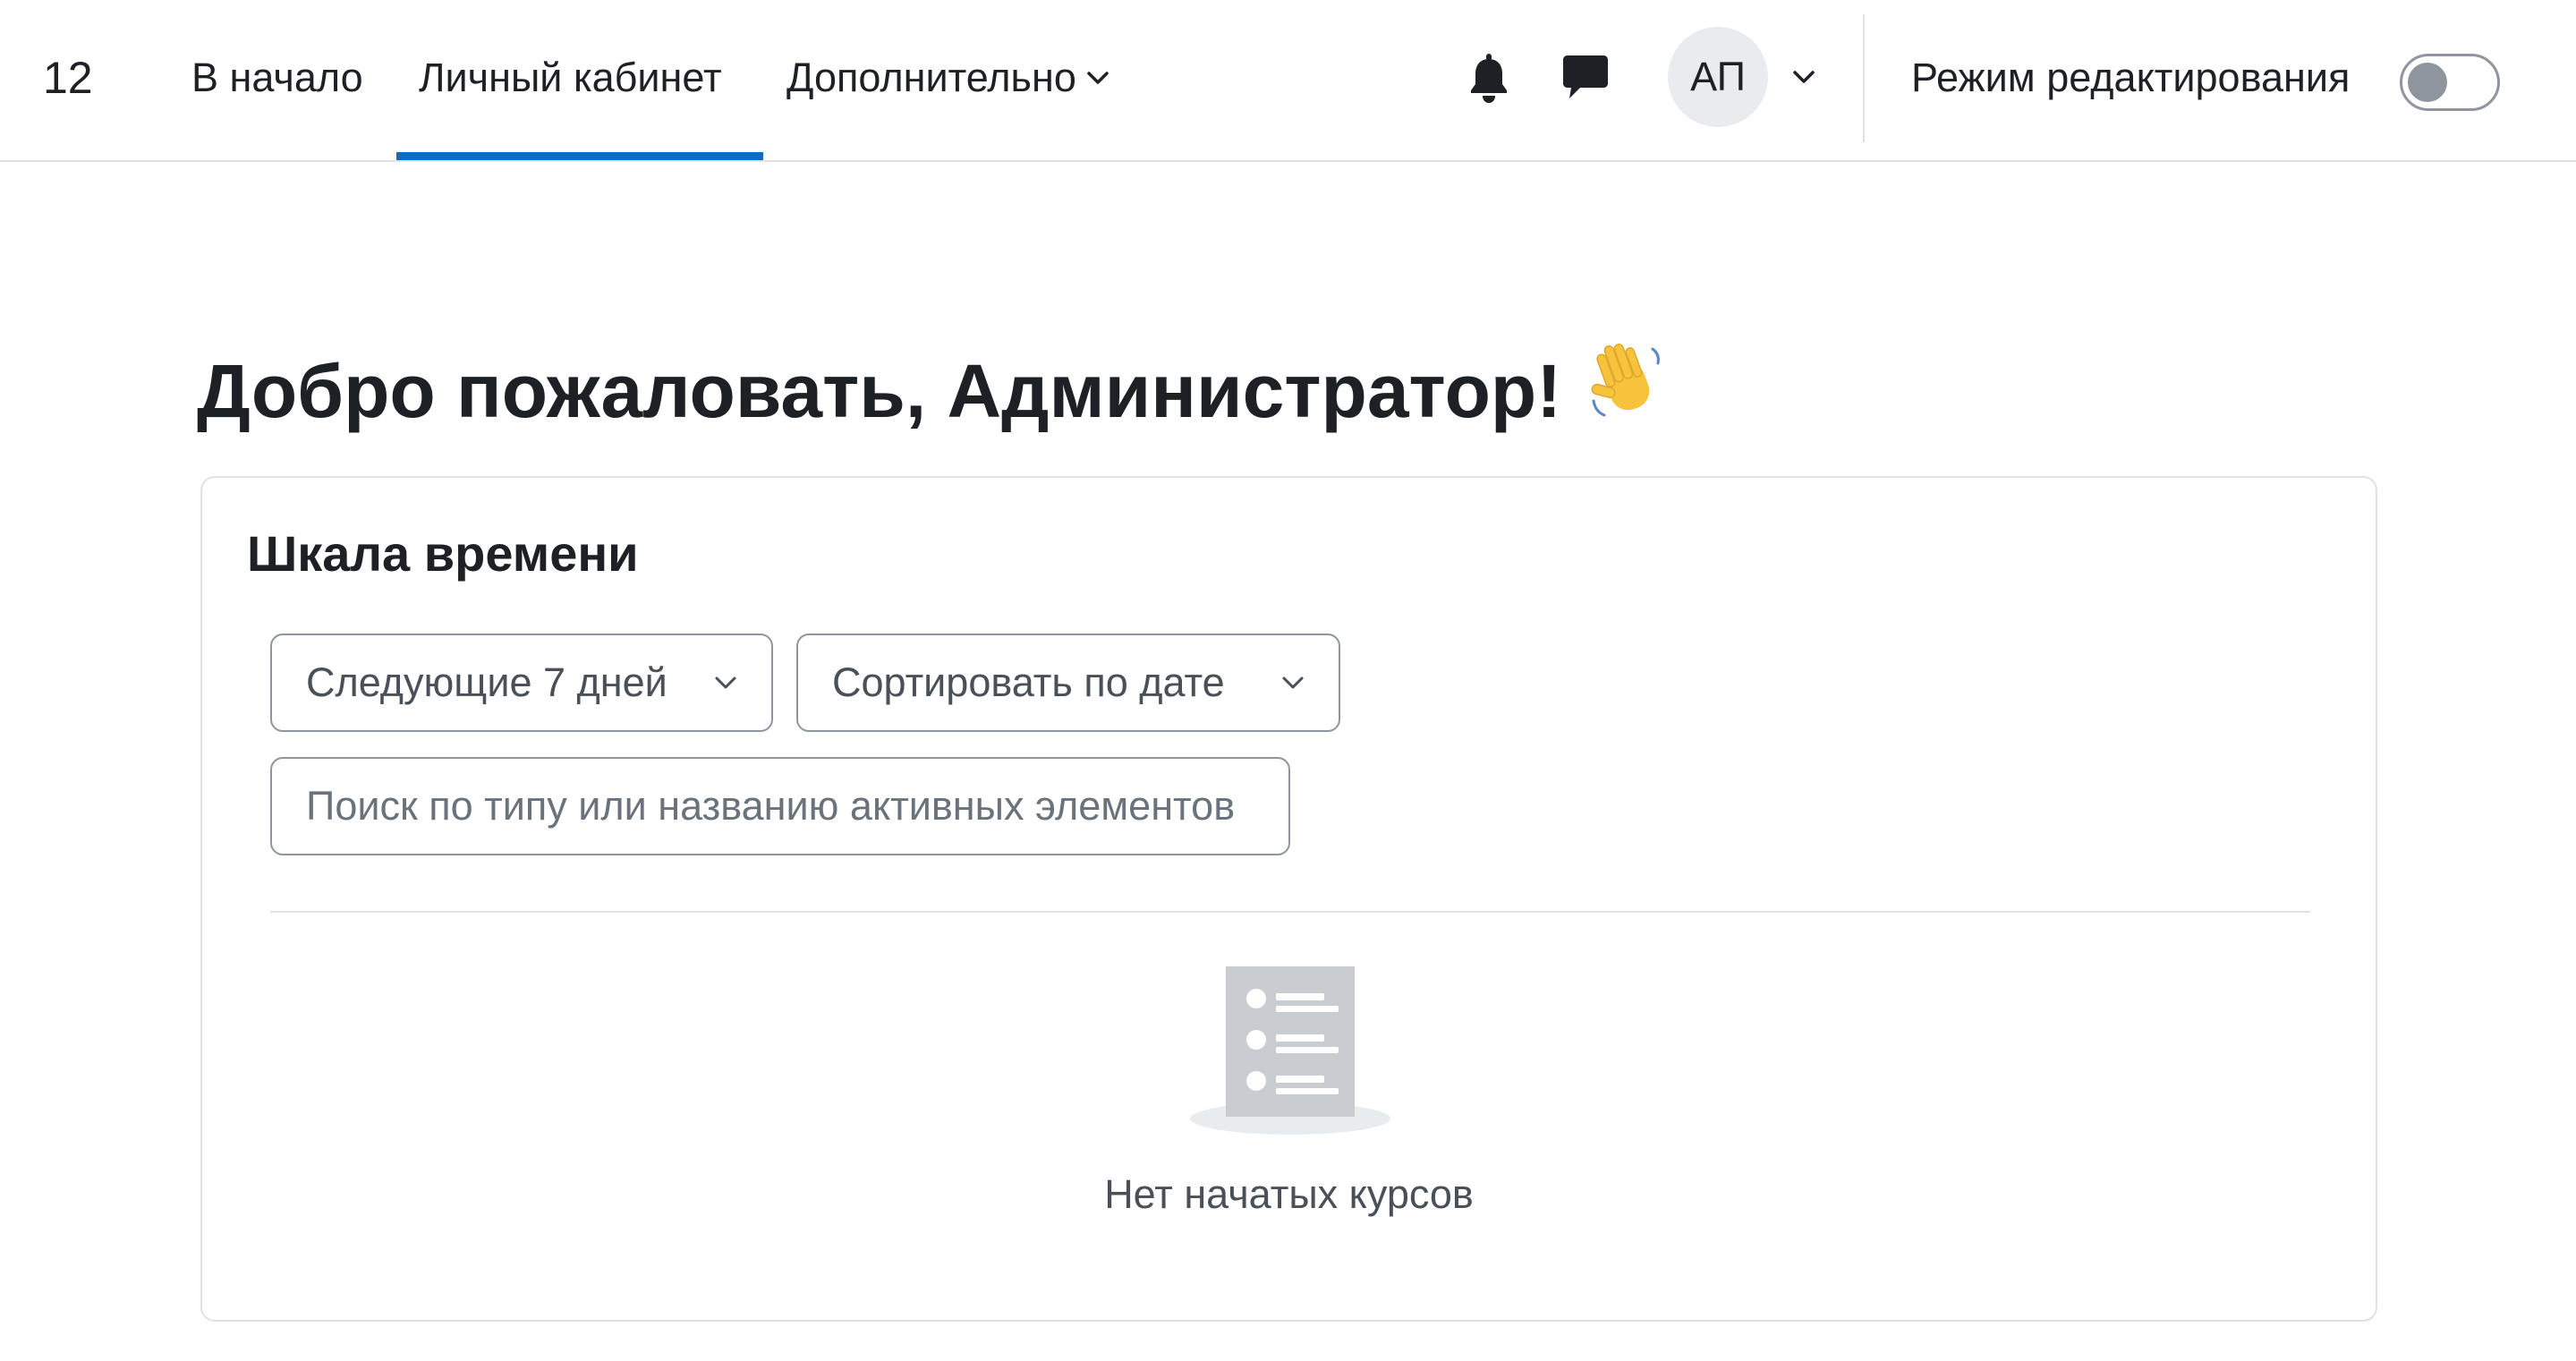 This screenshot has height=1361, width=2576. I want to click on timeline-title: Шкала времени, so click(443, 553).